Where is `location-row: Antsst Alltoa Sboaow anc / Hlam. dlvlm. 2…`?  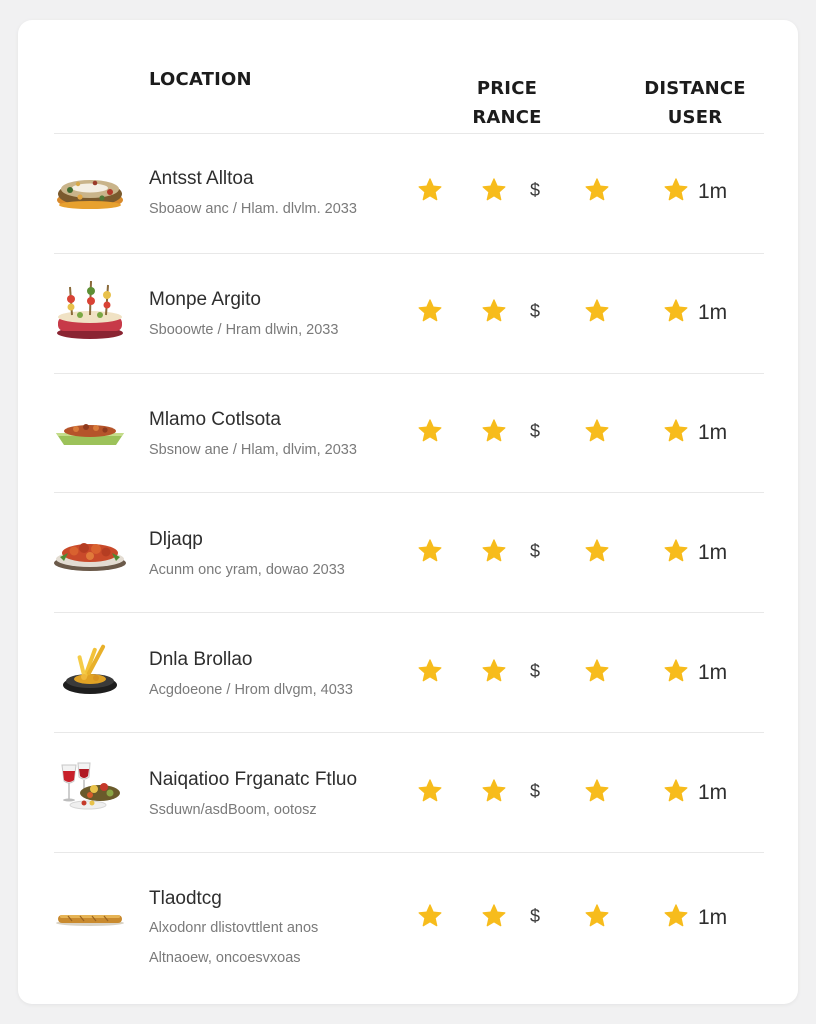 location-row: Antsst Alltoa Sboaow anc / Hlam. dlvlm. 2… is located at coordinates (408, 192).